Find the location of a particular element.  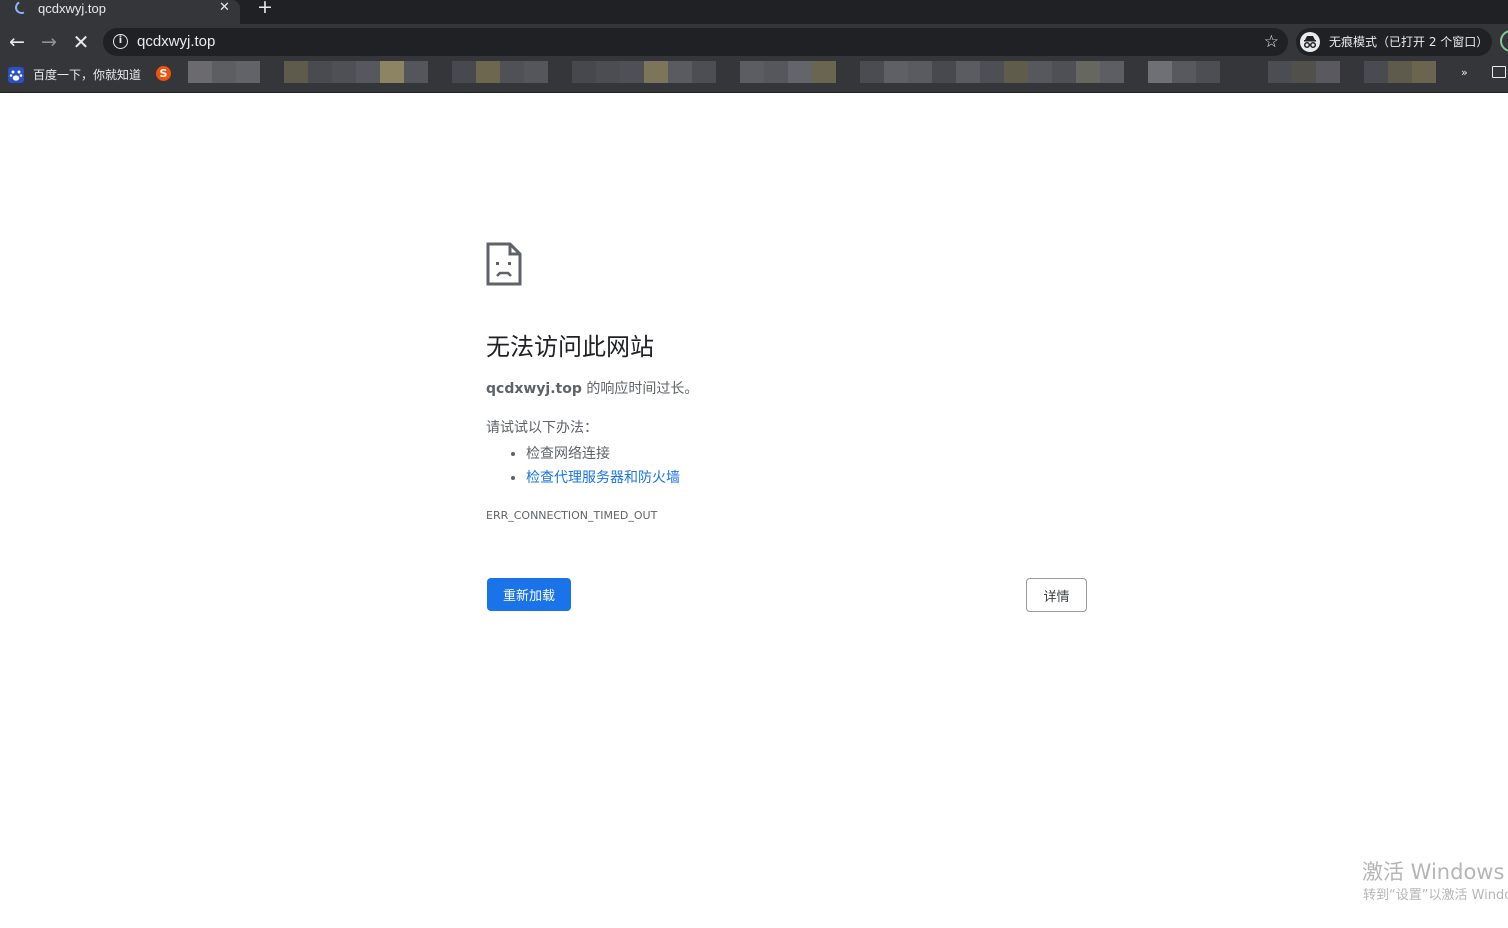

bookmarks-bar: 百度一下，你就知道 S » is located at coordinates (754, 76).